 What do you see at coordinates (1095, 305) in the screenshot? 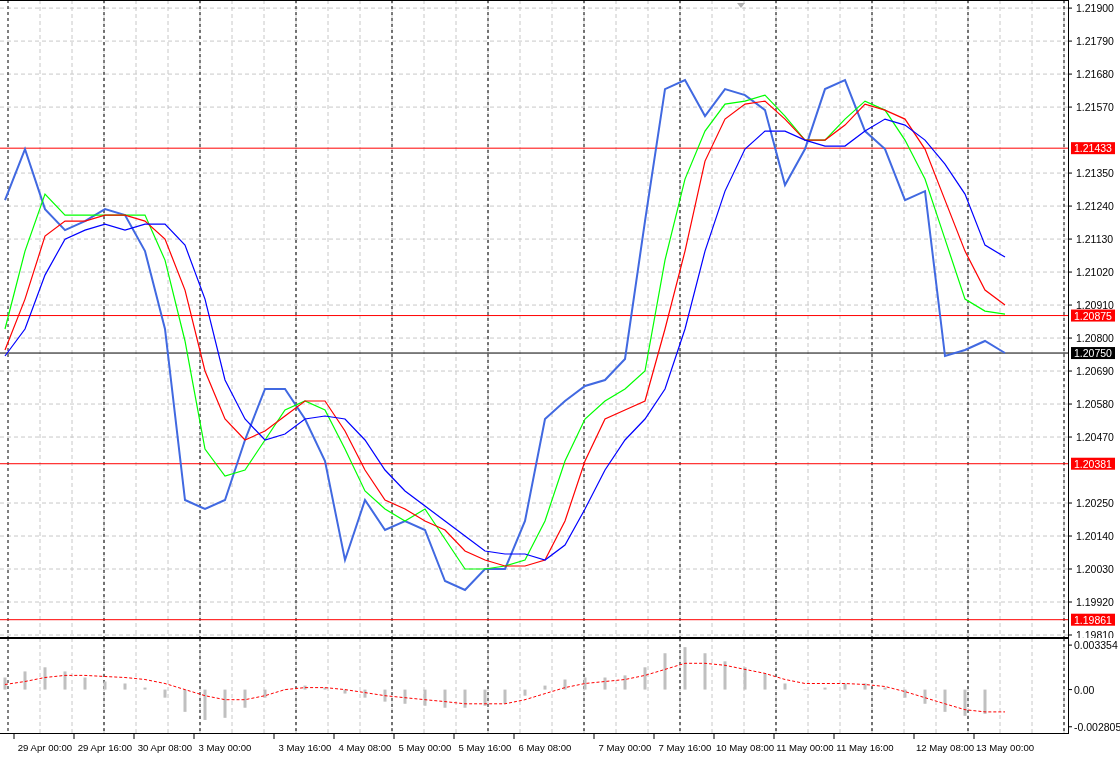
I see `price-axis-label: 1.20910` at bounding box center [1095, 305].